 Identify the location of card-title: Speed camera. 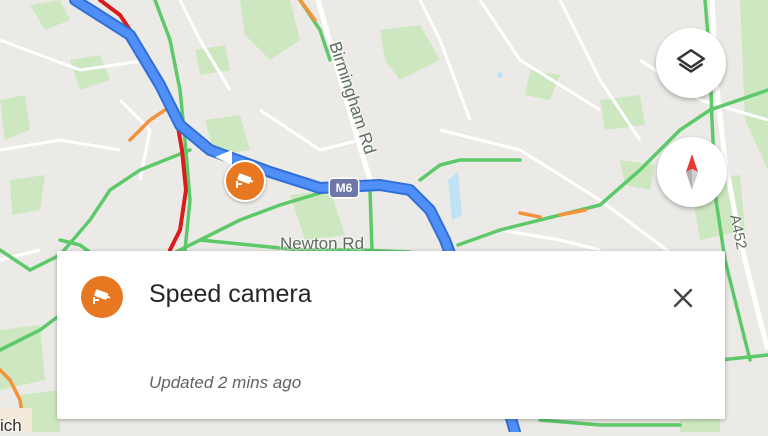
(230, 294).